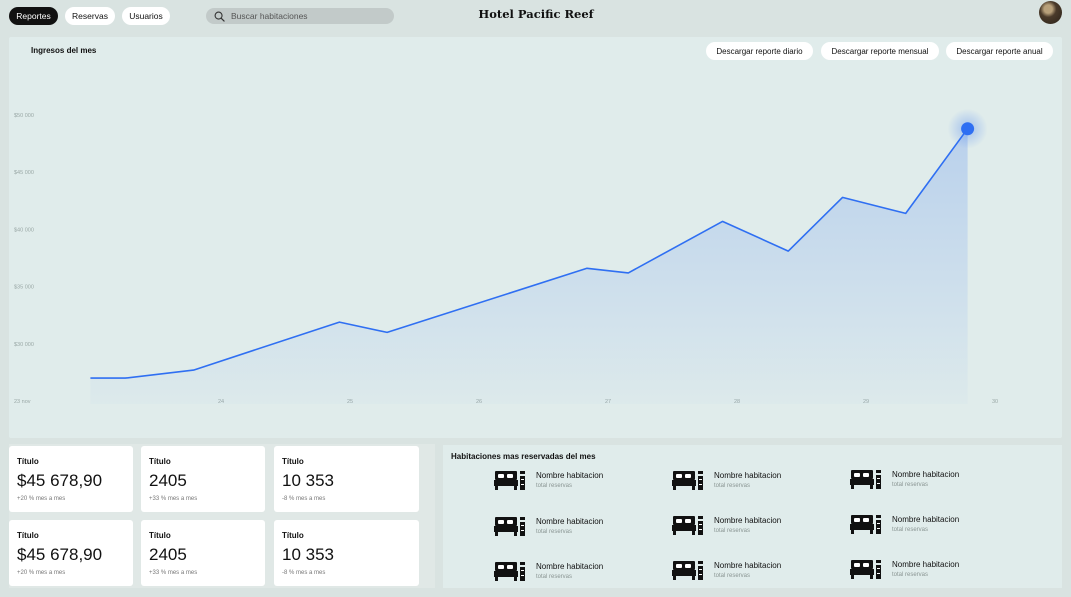  I want to click on search-input: Buscar habitaciones, so click(300, 16).